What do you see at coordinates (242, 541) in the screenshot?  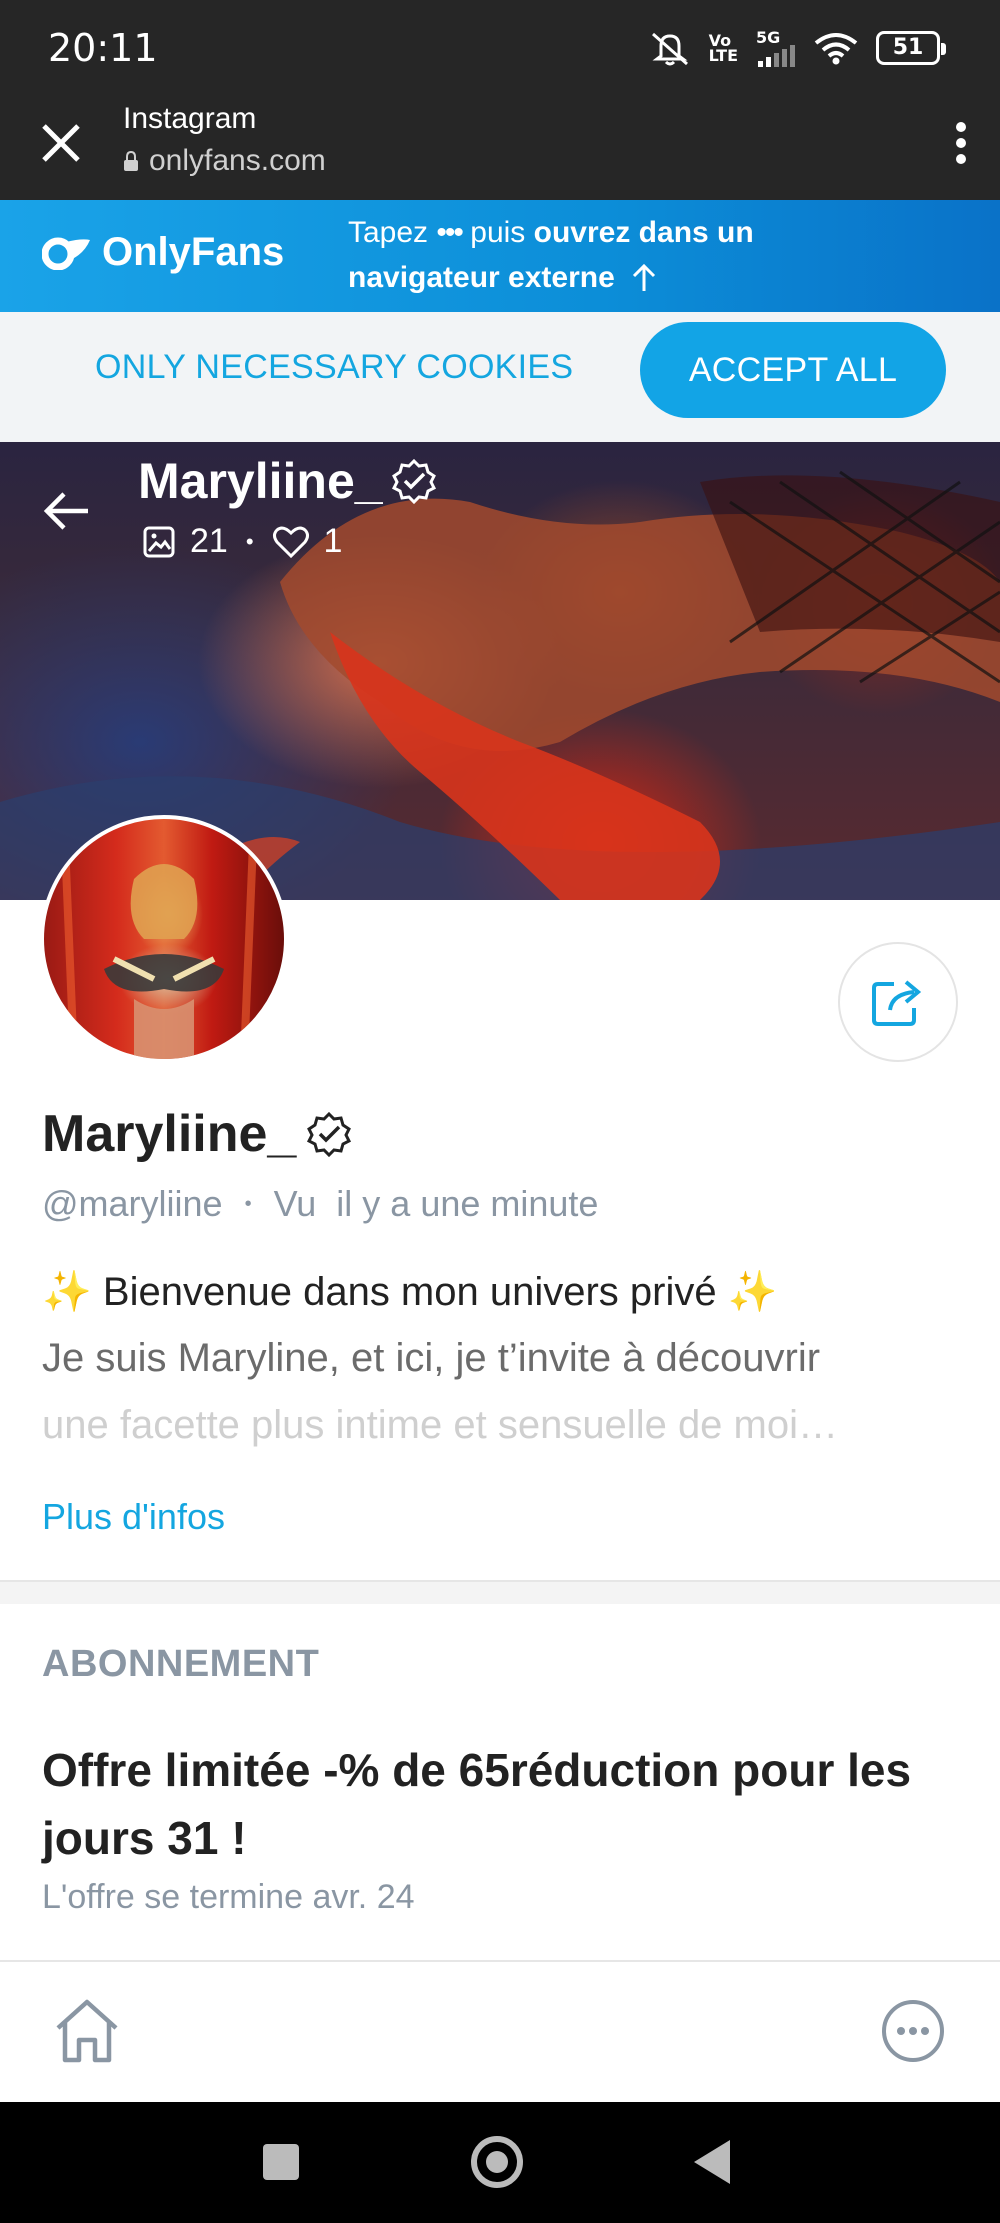 I see `cover-stats: 21 • 1` at bounding box center [242, 541].